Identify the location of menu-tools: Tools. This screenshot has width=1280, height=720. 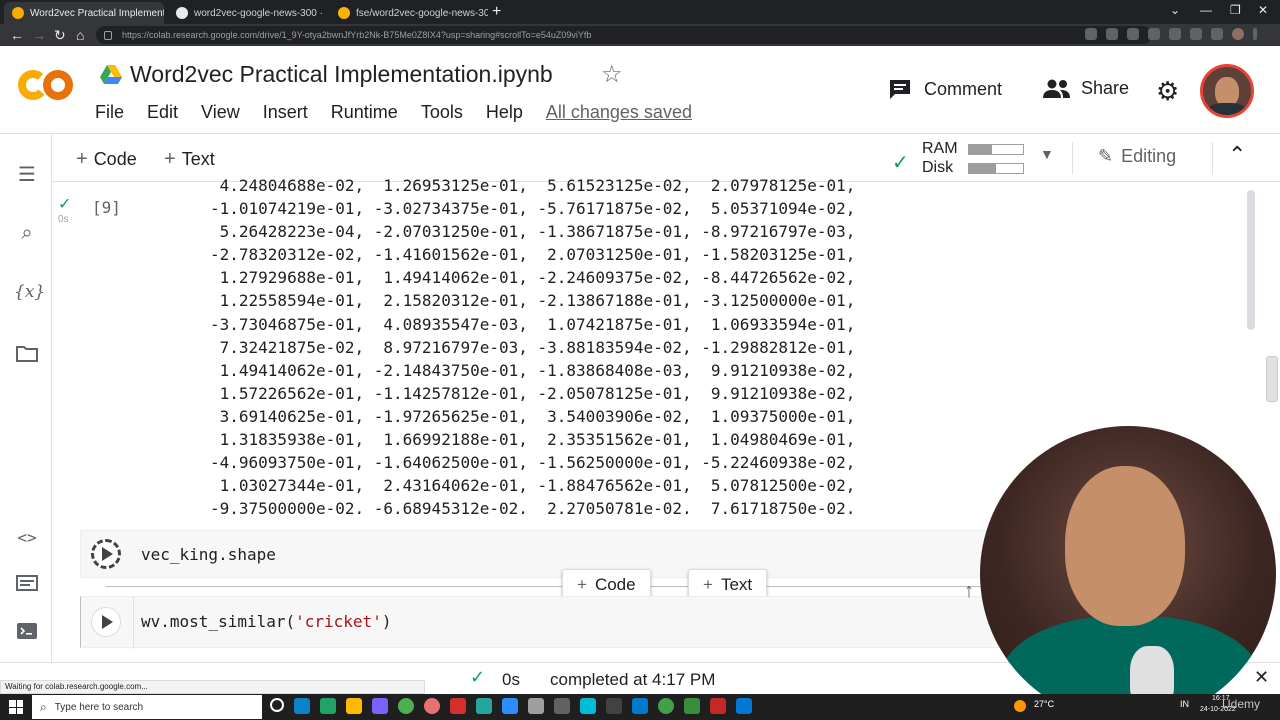
(442, 112).